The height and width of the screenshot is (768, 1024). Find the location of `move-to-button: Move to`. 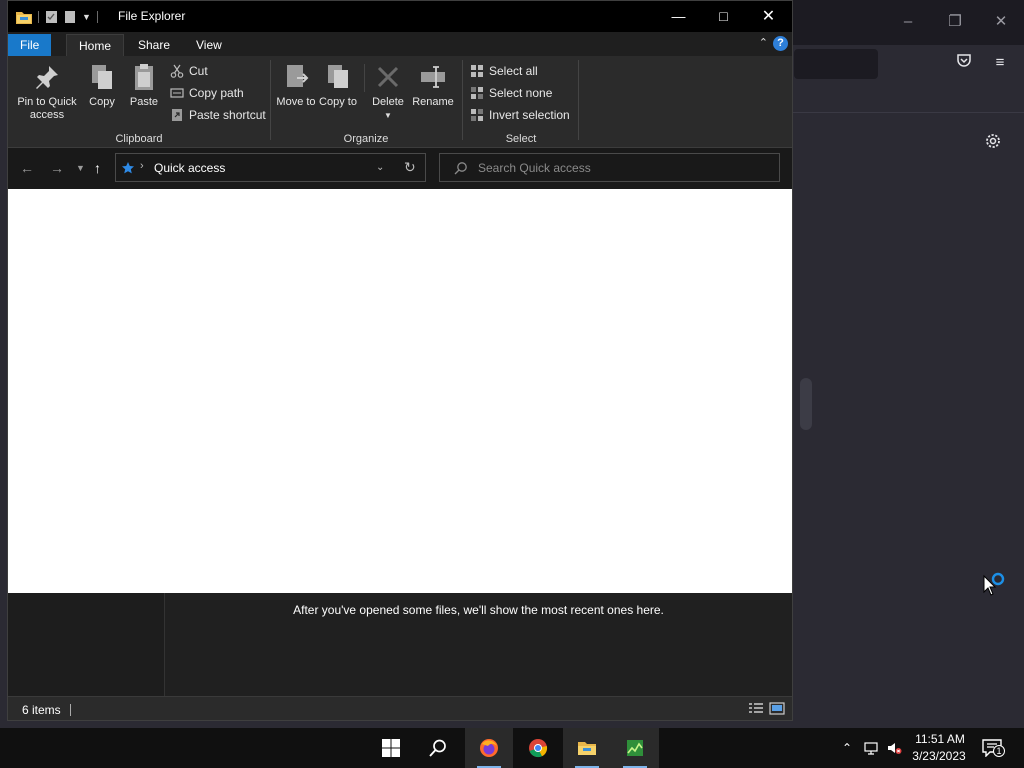

move-to-button: Move to is located at coordinates (296, 85).